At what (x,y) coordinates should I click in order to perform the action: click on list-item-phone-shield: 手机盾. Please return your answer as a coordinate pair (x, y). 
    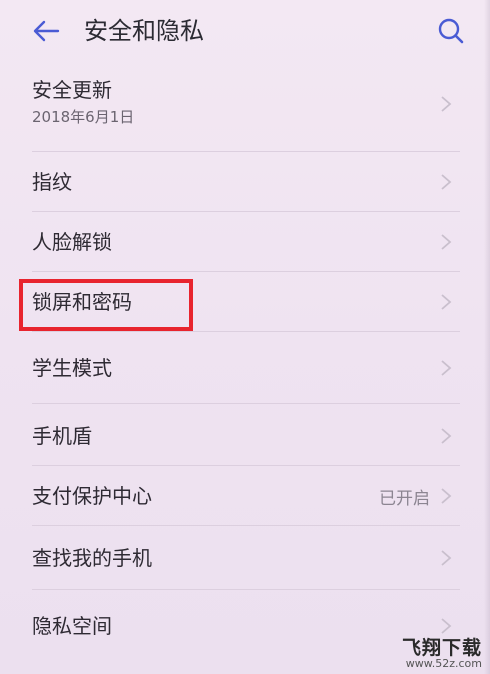
    Looking at the image, I should click on (245, 435).